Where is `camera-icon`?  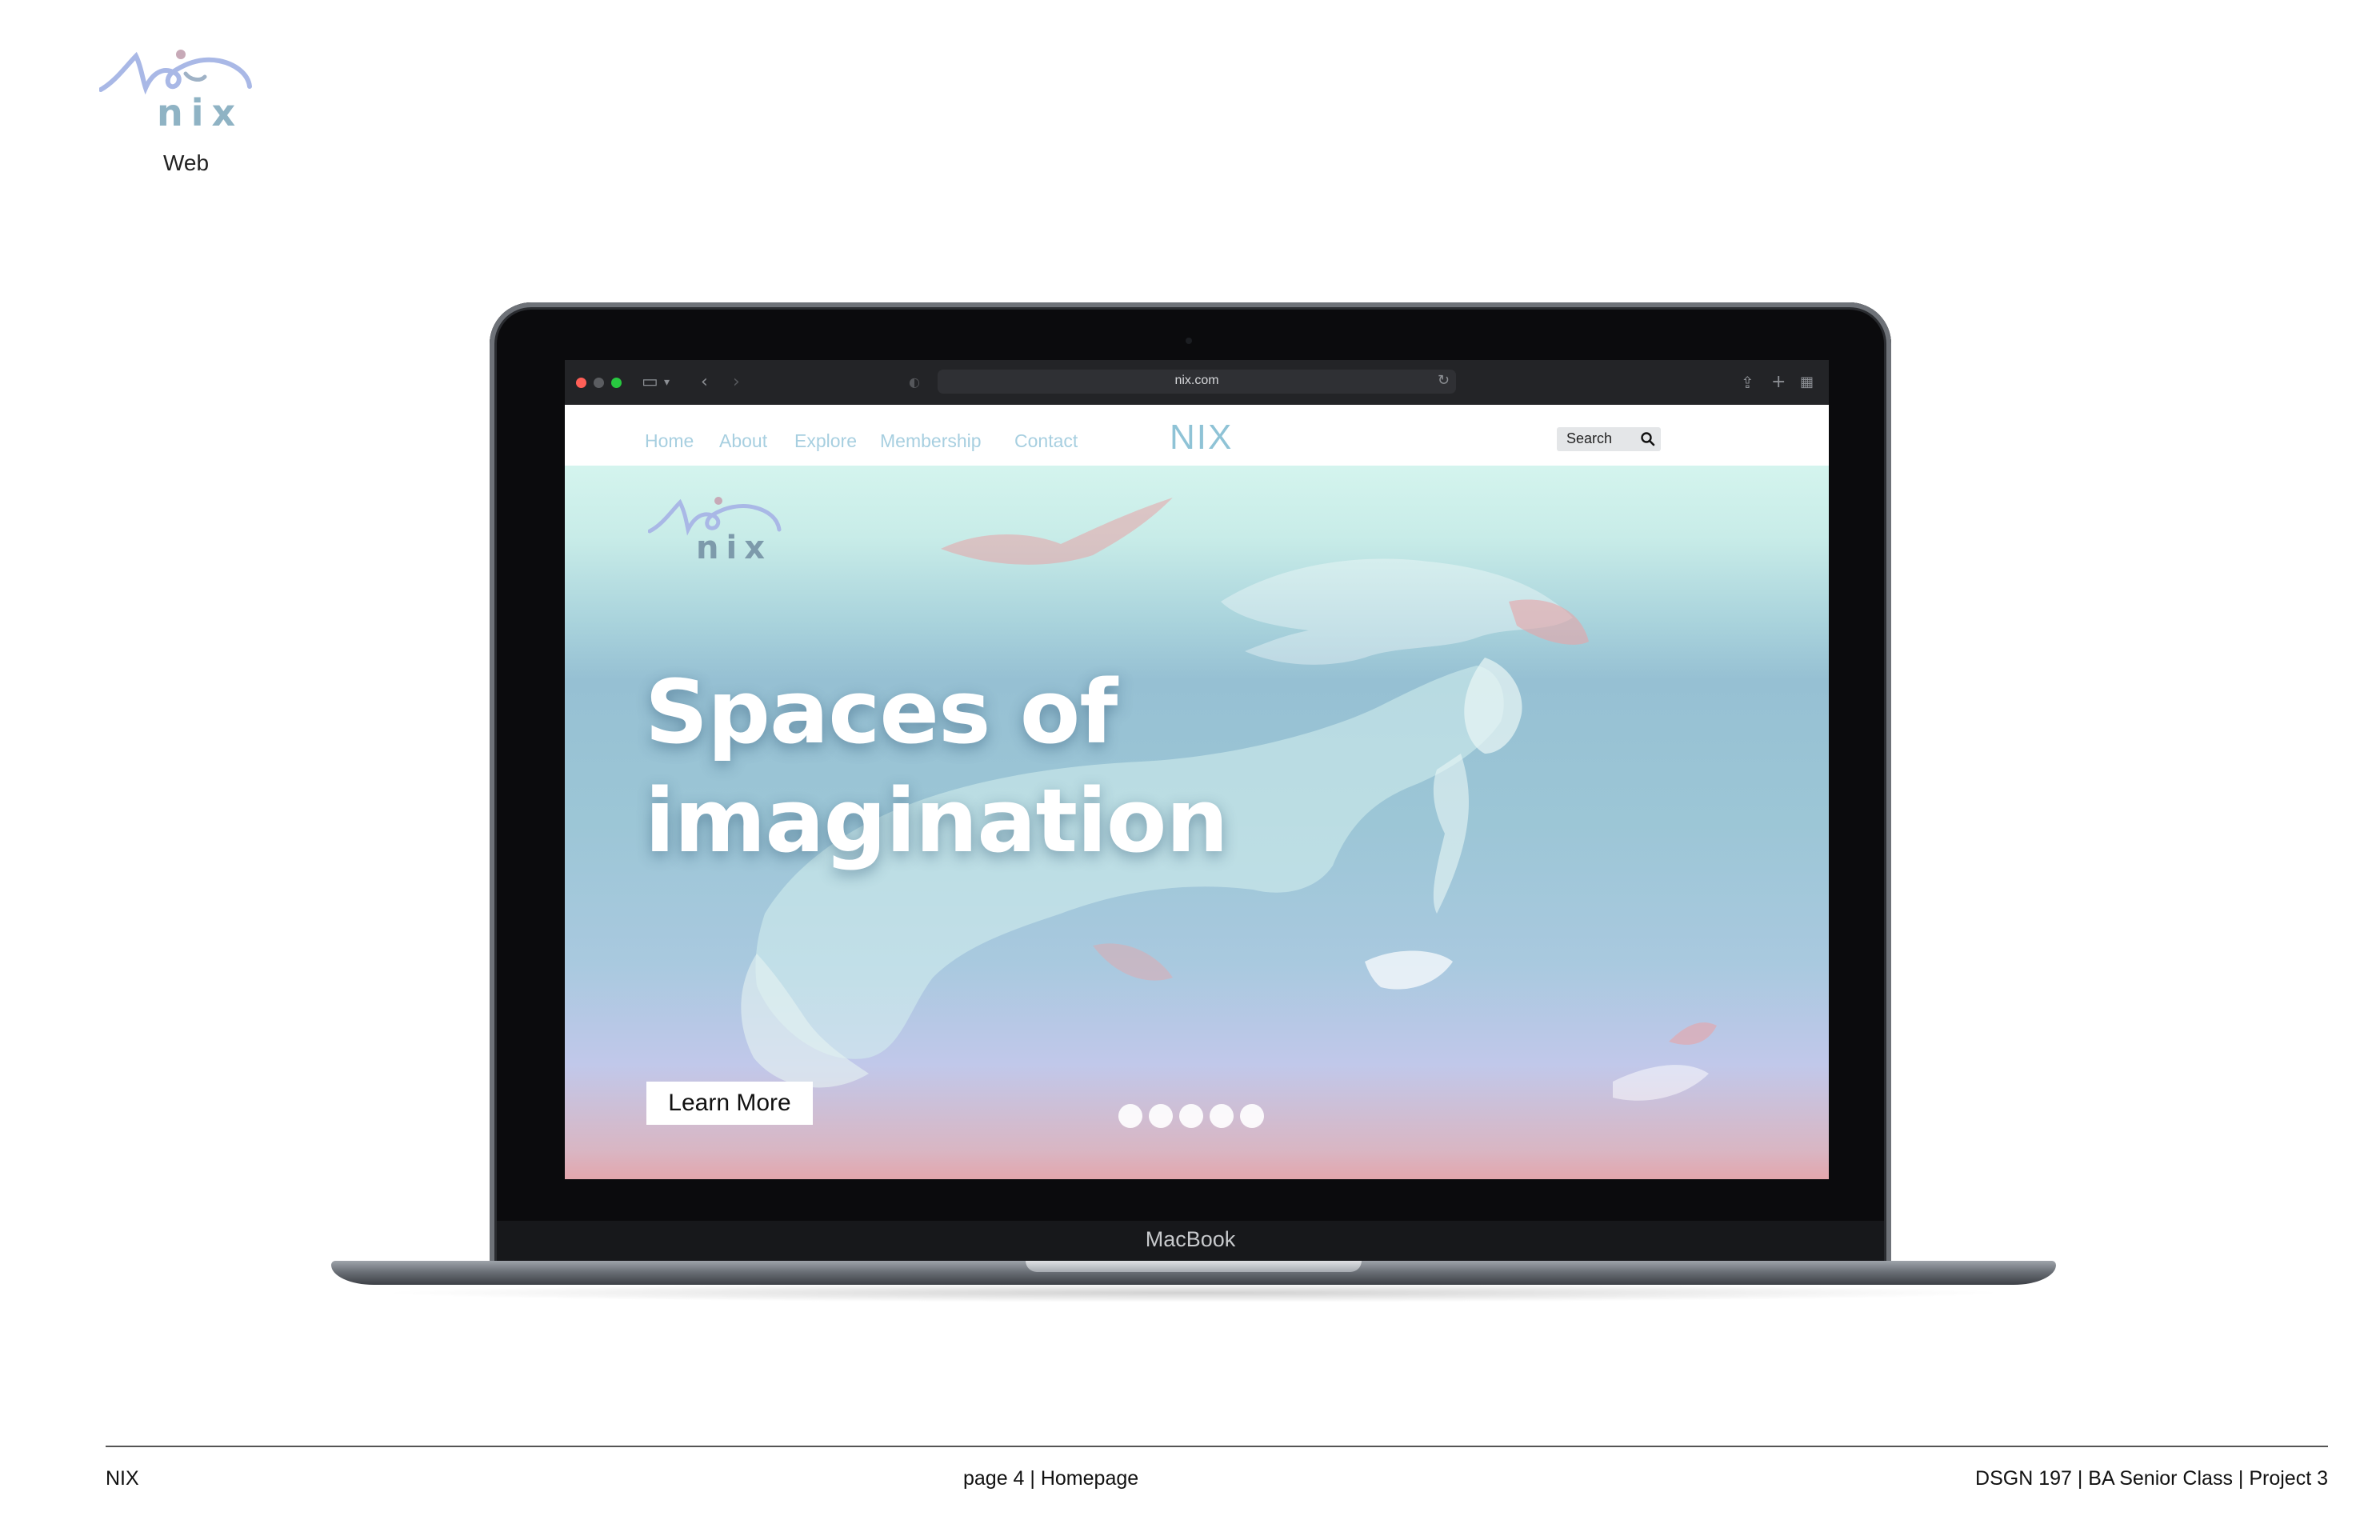
camera-icon is located at coordinates (1189, 341).